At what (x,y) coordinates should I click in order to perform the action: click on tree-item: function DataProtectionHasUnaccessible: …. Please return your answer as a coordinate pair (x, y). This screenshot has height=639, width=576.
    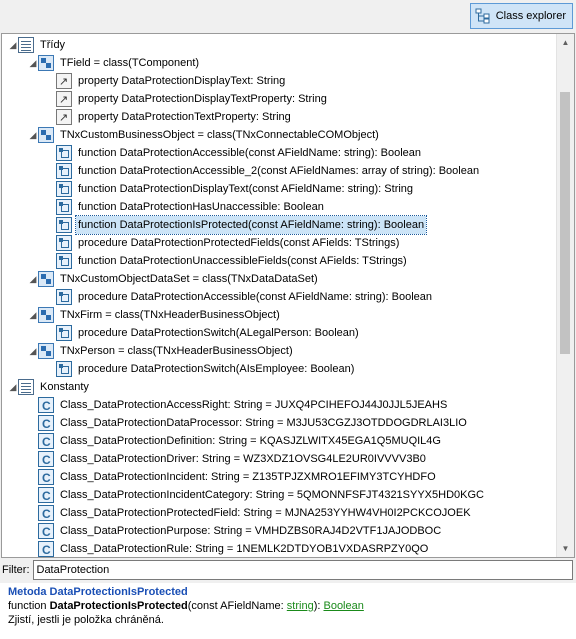
    Looking at the image, I should click on (186, 207).